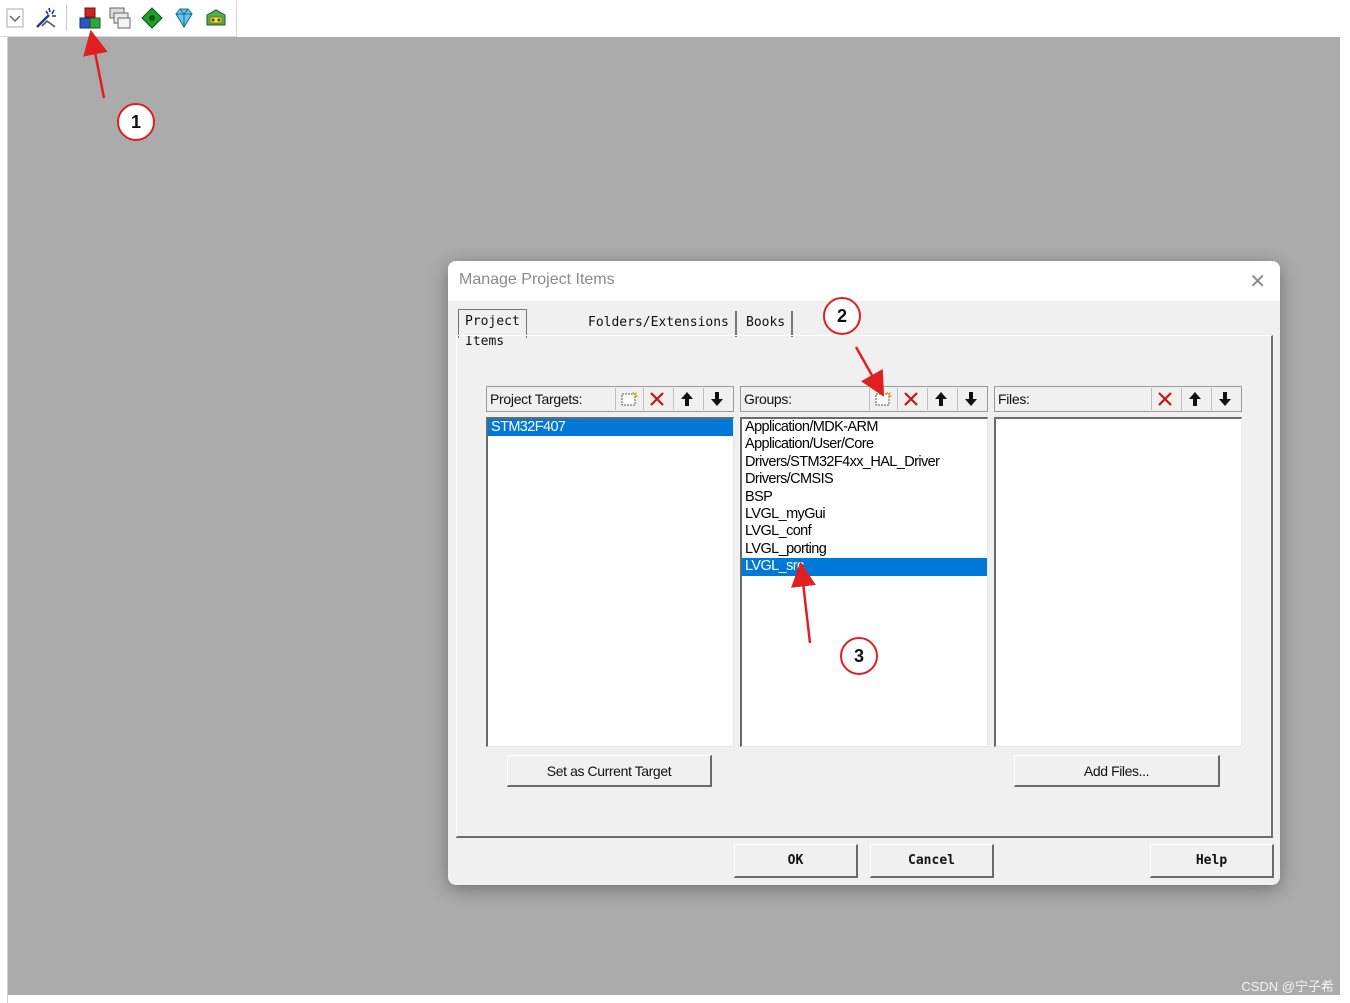 The height and width of the screenshot is (1003, 1350). What do you see at coordinates (536, 399) in the screenshot?
I see `targets-label: Project Targets:` at bounding box center [536, 399].